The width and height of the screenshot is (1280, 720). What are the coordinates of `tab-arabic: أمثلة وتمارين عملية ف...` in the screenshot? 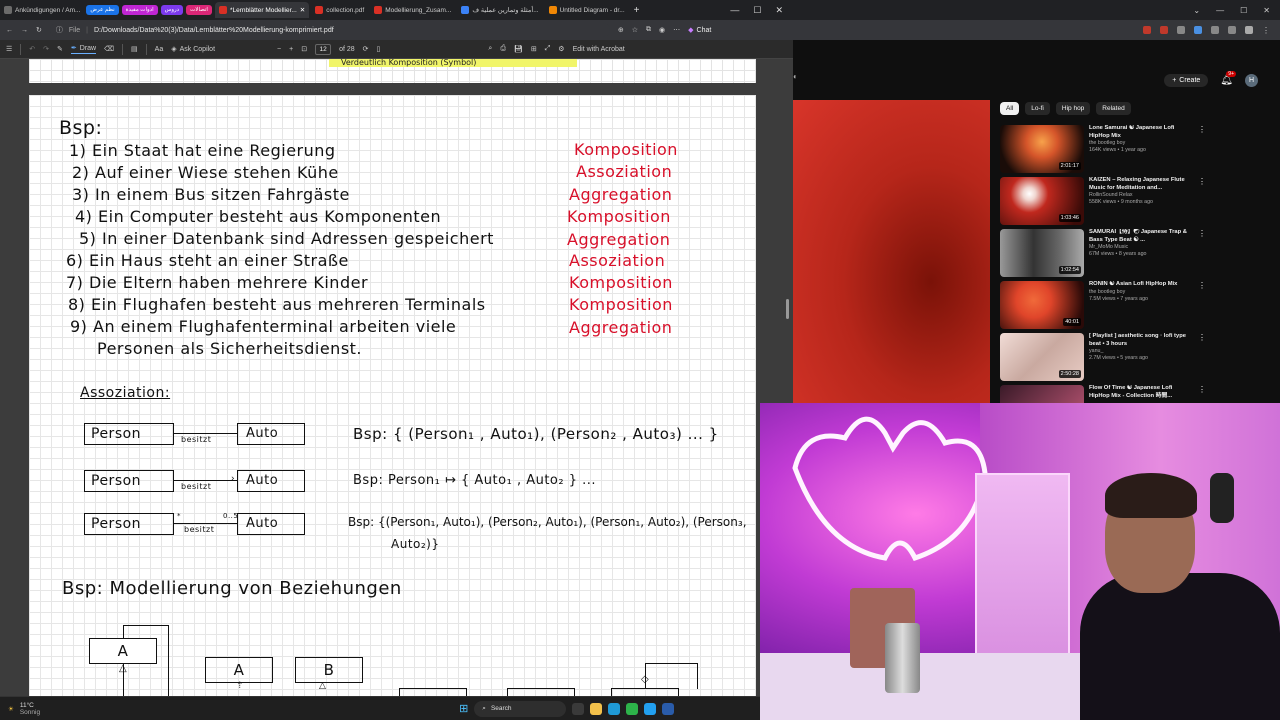 It's located at (499, 10).